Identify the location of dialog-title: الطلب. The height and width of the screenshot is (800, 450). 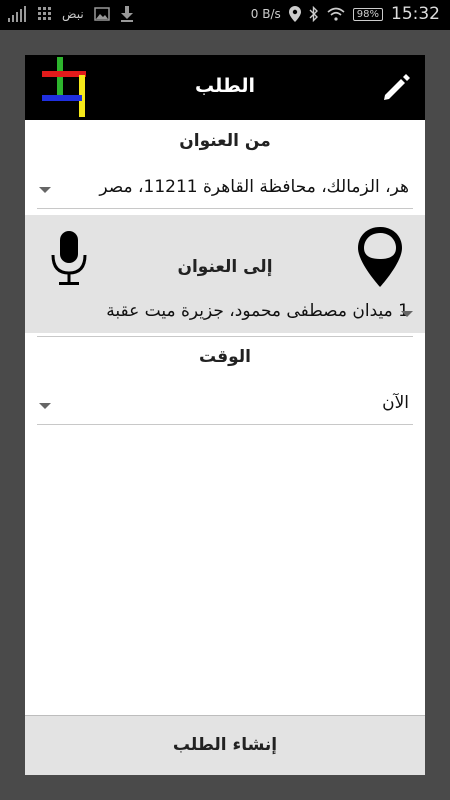
(225, 86).